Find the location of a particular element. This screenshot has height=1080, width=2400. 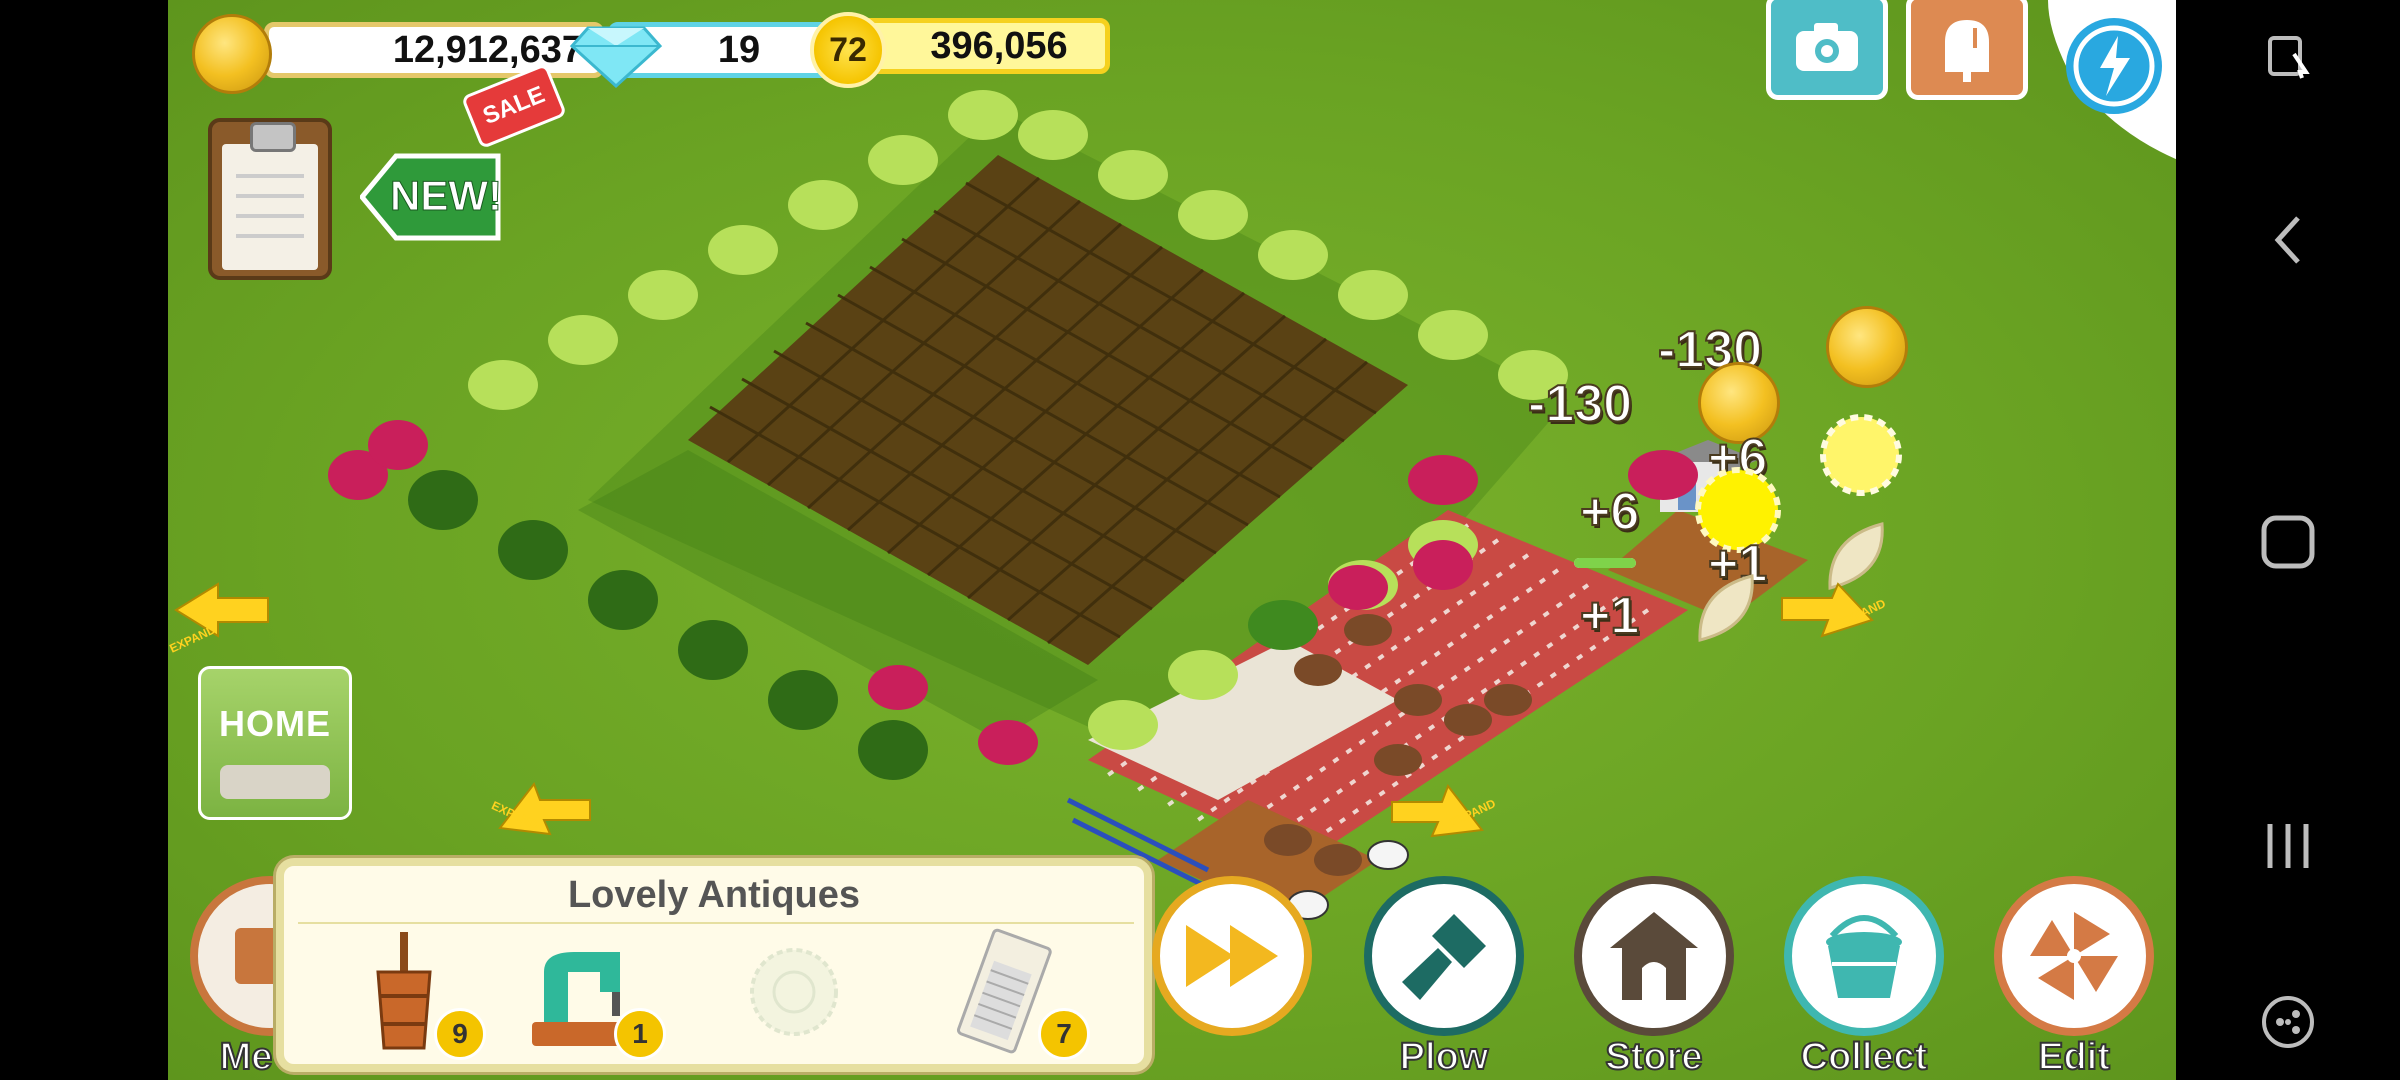

collect-button is located at coordinates (1864, 956).